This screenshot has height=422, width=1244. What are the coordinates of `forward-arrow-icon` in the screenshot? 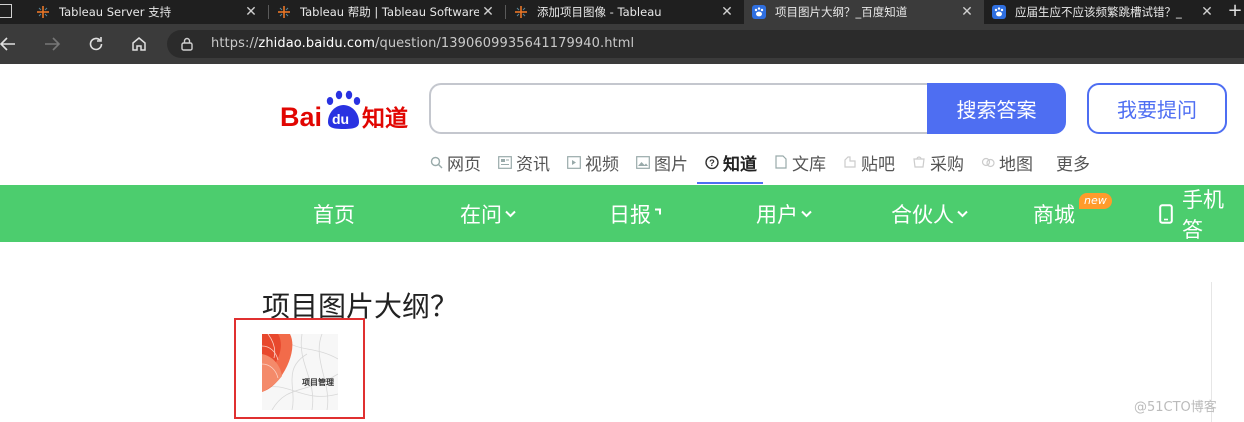 It's located at (53, 44).